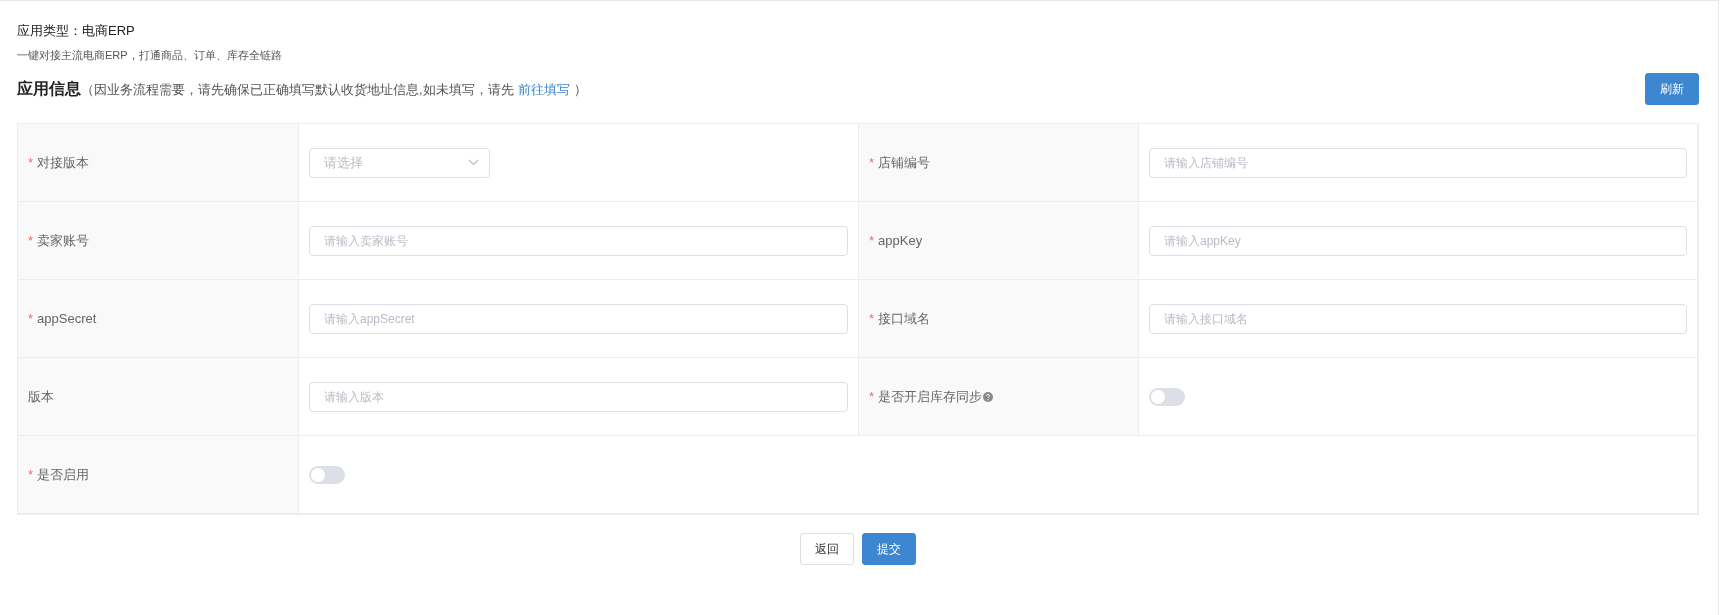  I want to click on field-label: 版本, so click(41, 396).